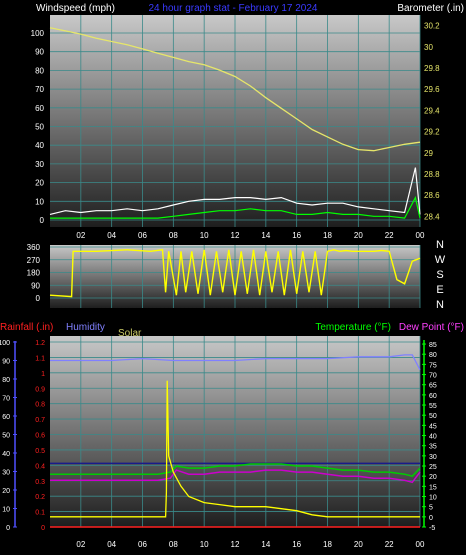  I want to click on rain-x-tick-label: 18, so click(327, 544).